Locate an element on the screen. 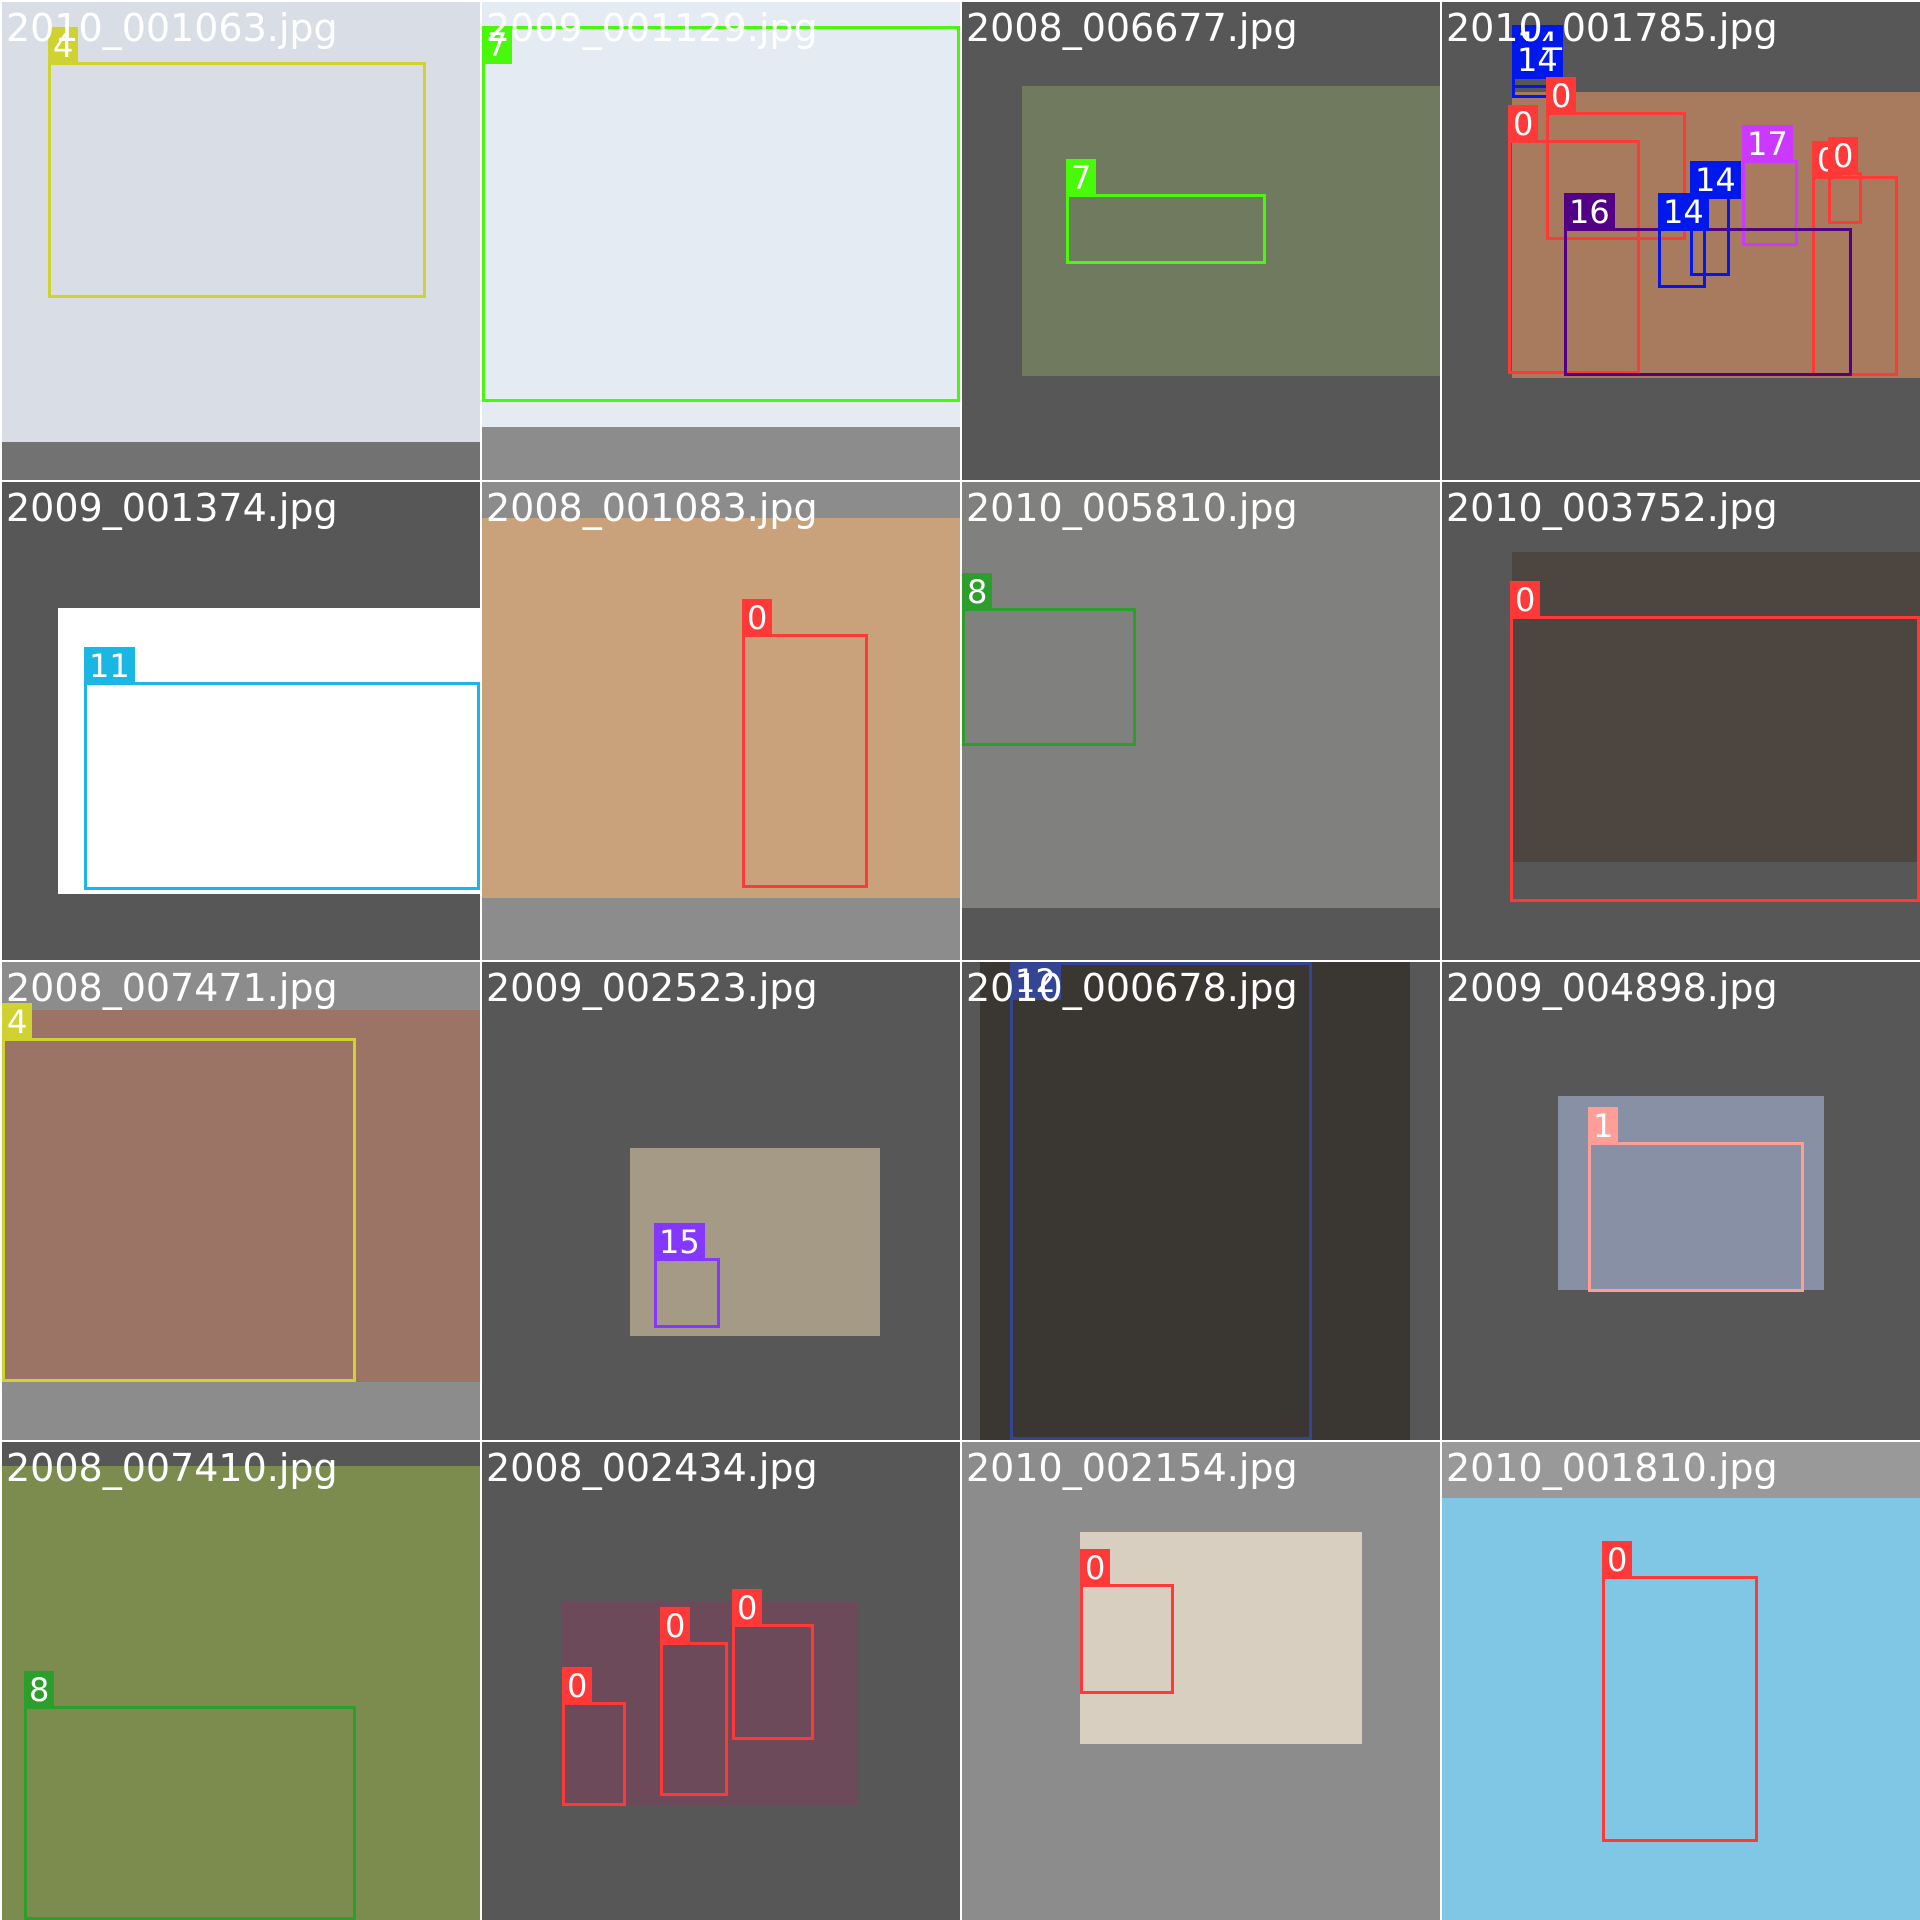  image-filename: 2010_000678.jpg is located at coordinates (1132, 988).